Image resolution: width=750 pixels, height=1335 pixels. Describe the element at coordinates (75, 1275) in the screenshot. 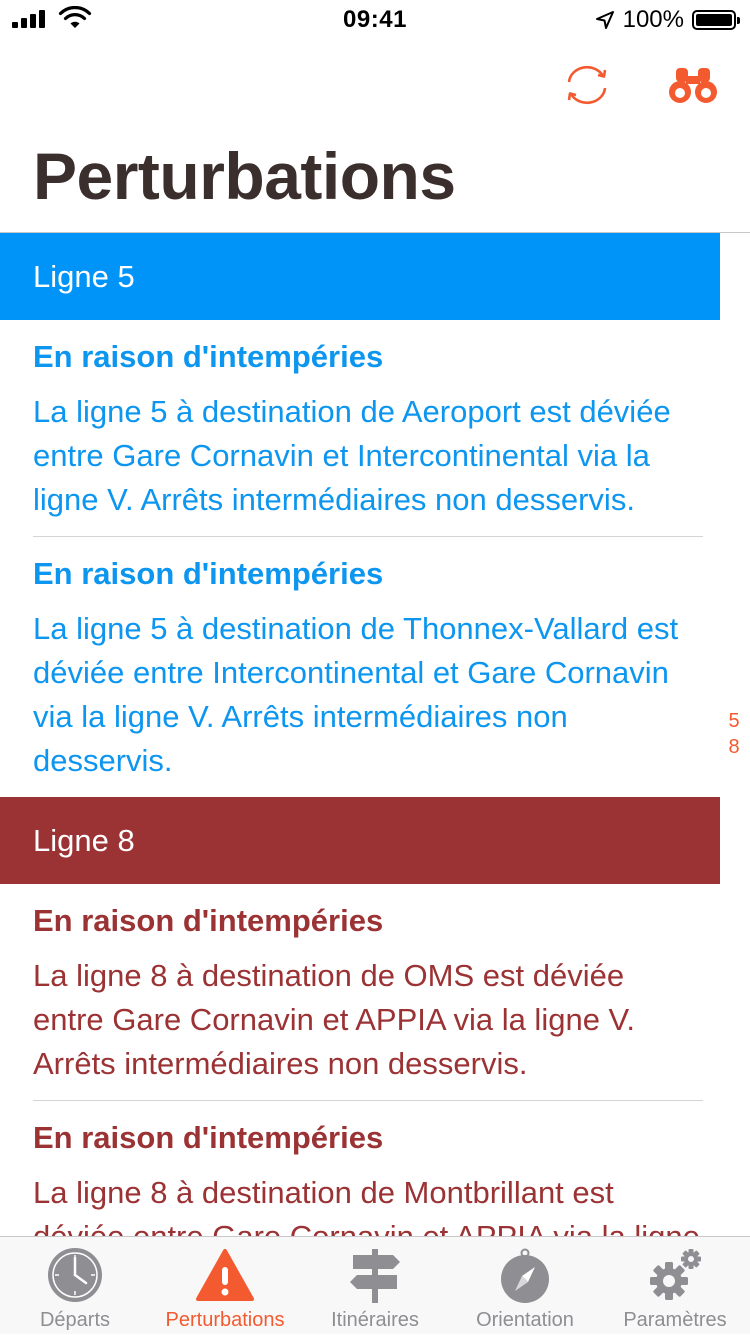

I see `clock-icon` at that location.